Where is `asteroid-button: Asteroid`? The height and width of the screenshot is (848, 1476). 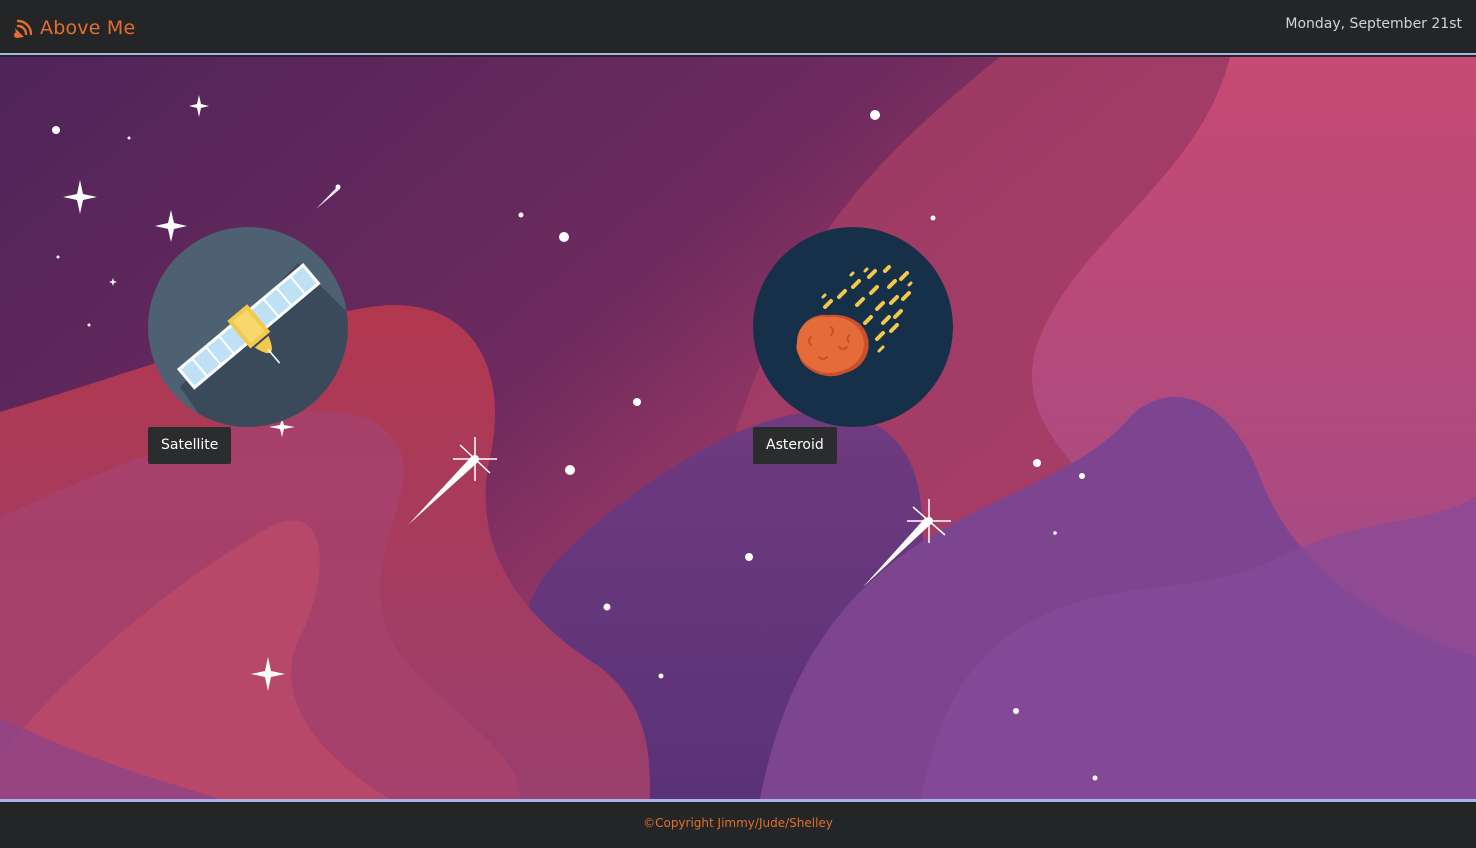
asteroid-button: Asteroid is located at coordinates (795, 445).